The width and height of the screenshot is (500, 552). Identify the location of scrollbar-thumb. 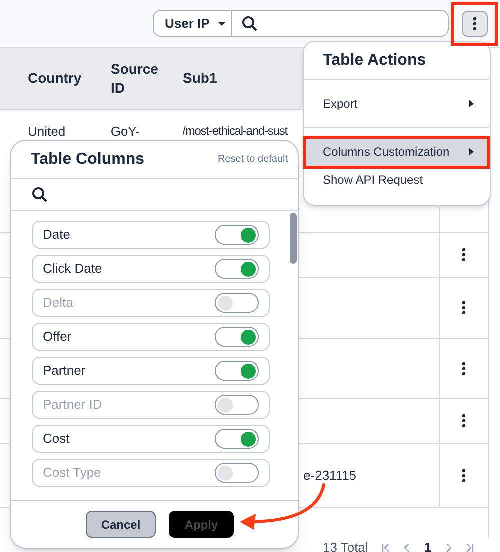
(293, 238).